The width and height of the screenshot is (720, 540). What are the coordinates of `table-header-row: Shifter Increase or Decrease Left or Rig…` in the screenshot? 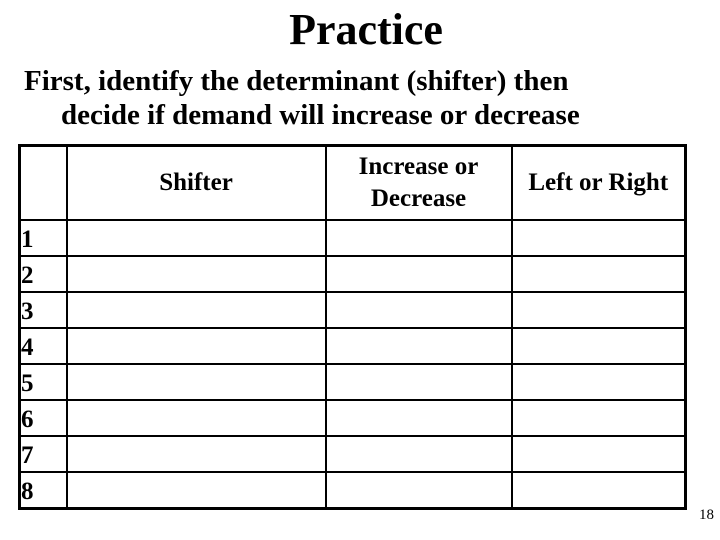 It's located at (352, 182).